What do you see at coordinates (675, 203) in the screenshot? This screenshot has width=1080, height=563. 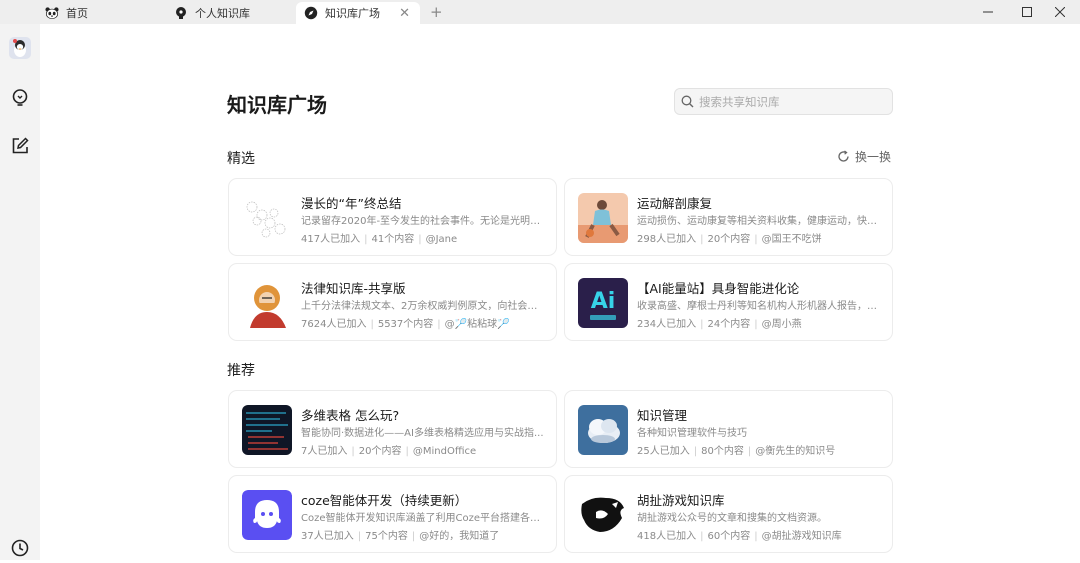 I see `card-title: 运动解剖康复` at bounding box center [675, 203].